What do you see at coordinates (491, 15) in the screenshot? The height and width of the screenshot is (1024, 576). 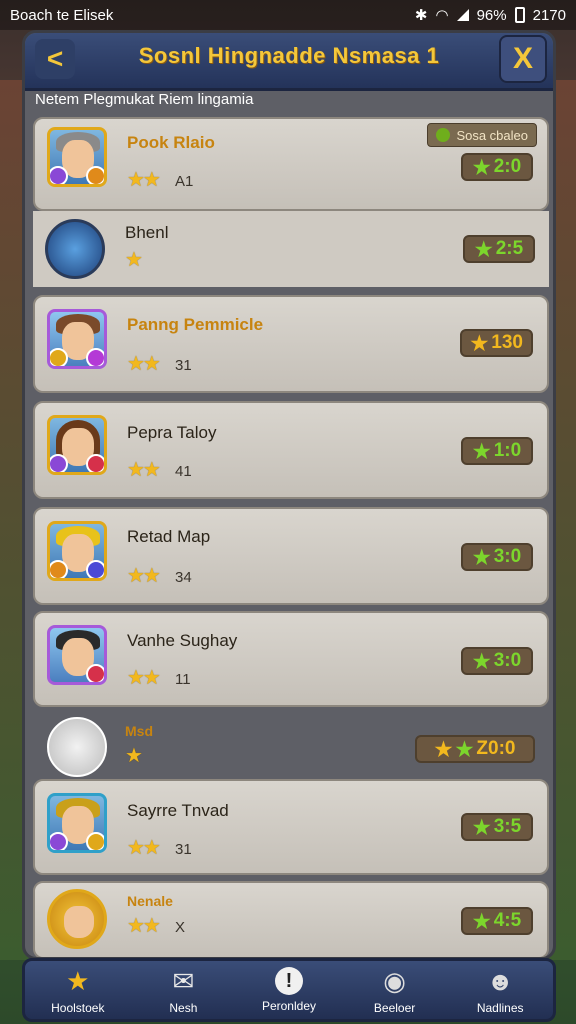 I see `battery-percent: 96%` at bounding box center [491, 15].